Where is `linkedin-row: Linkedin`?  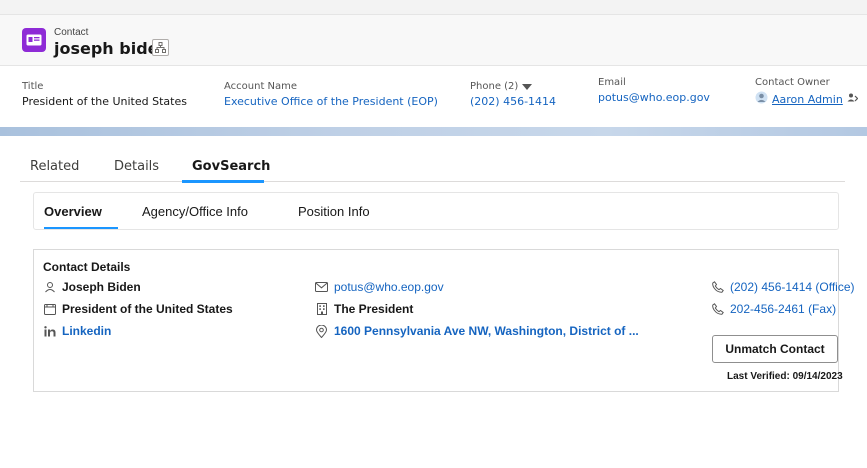
linkedin-row: Linkedin is located at coordinates (77, 331).